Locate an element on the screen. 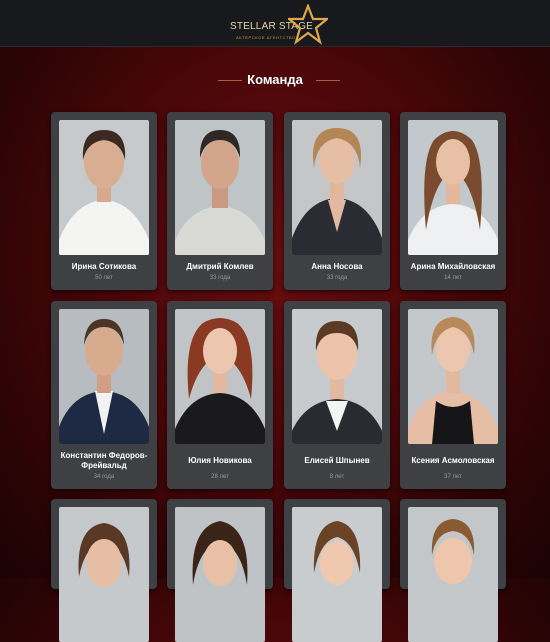 The height and width of the screenshot is (642, 550). star-icon is located at coordinates (308, 24).